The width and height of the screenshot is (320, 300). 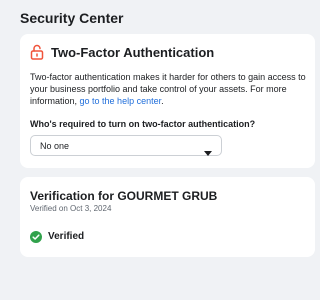 I want to click on verification-title: Verification for GOURMET GRUB, so click(x=124, y=196).